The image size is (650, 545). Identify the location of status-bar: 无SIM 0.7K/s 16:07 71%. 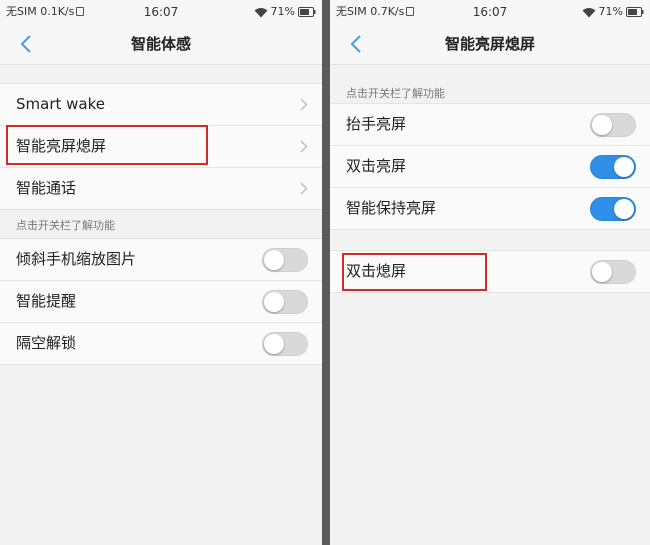
(490, 12).